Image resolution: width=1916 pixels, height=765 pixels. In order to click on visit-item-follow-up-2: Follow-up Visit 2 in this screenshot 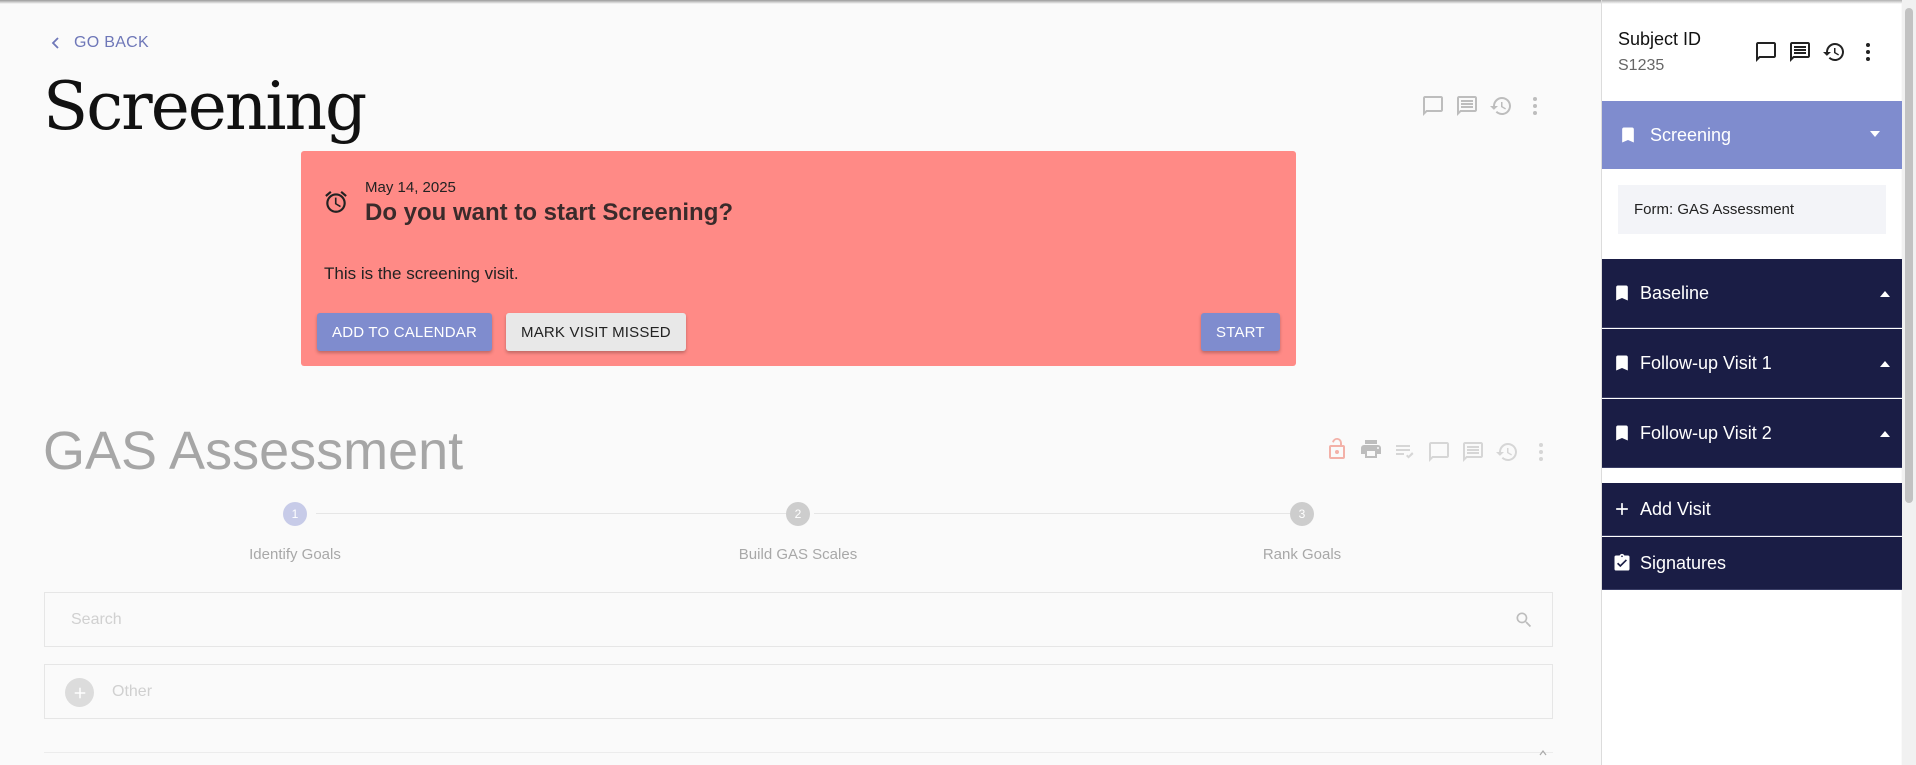, I will do `click(1752, 433)`.